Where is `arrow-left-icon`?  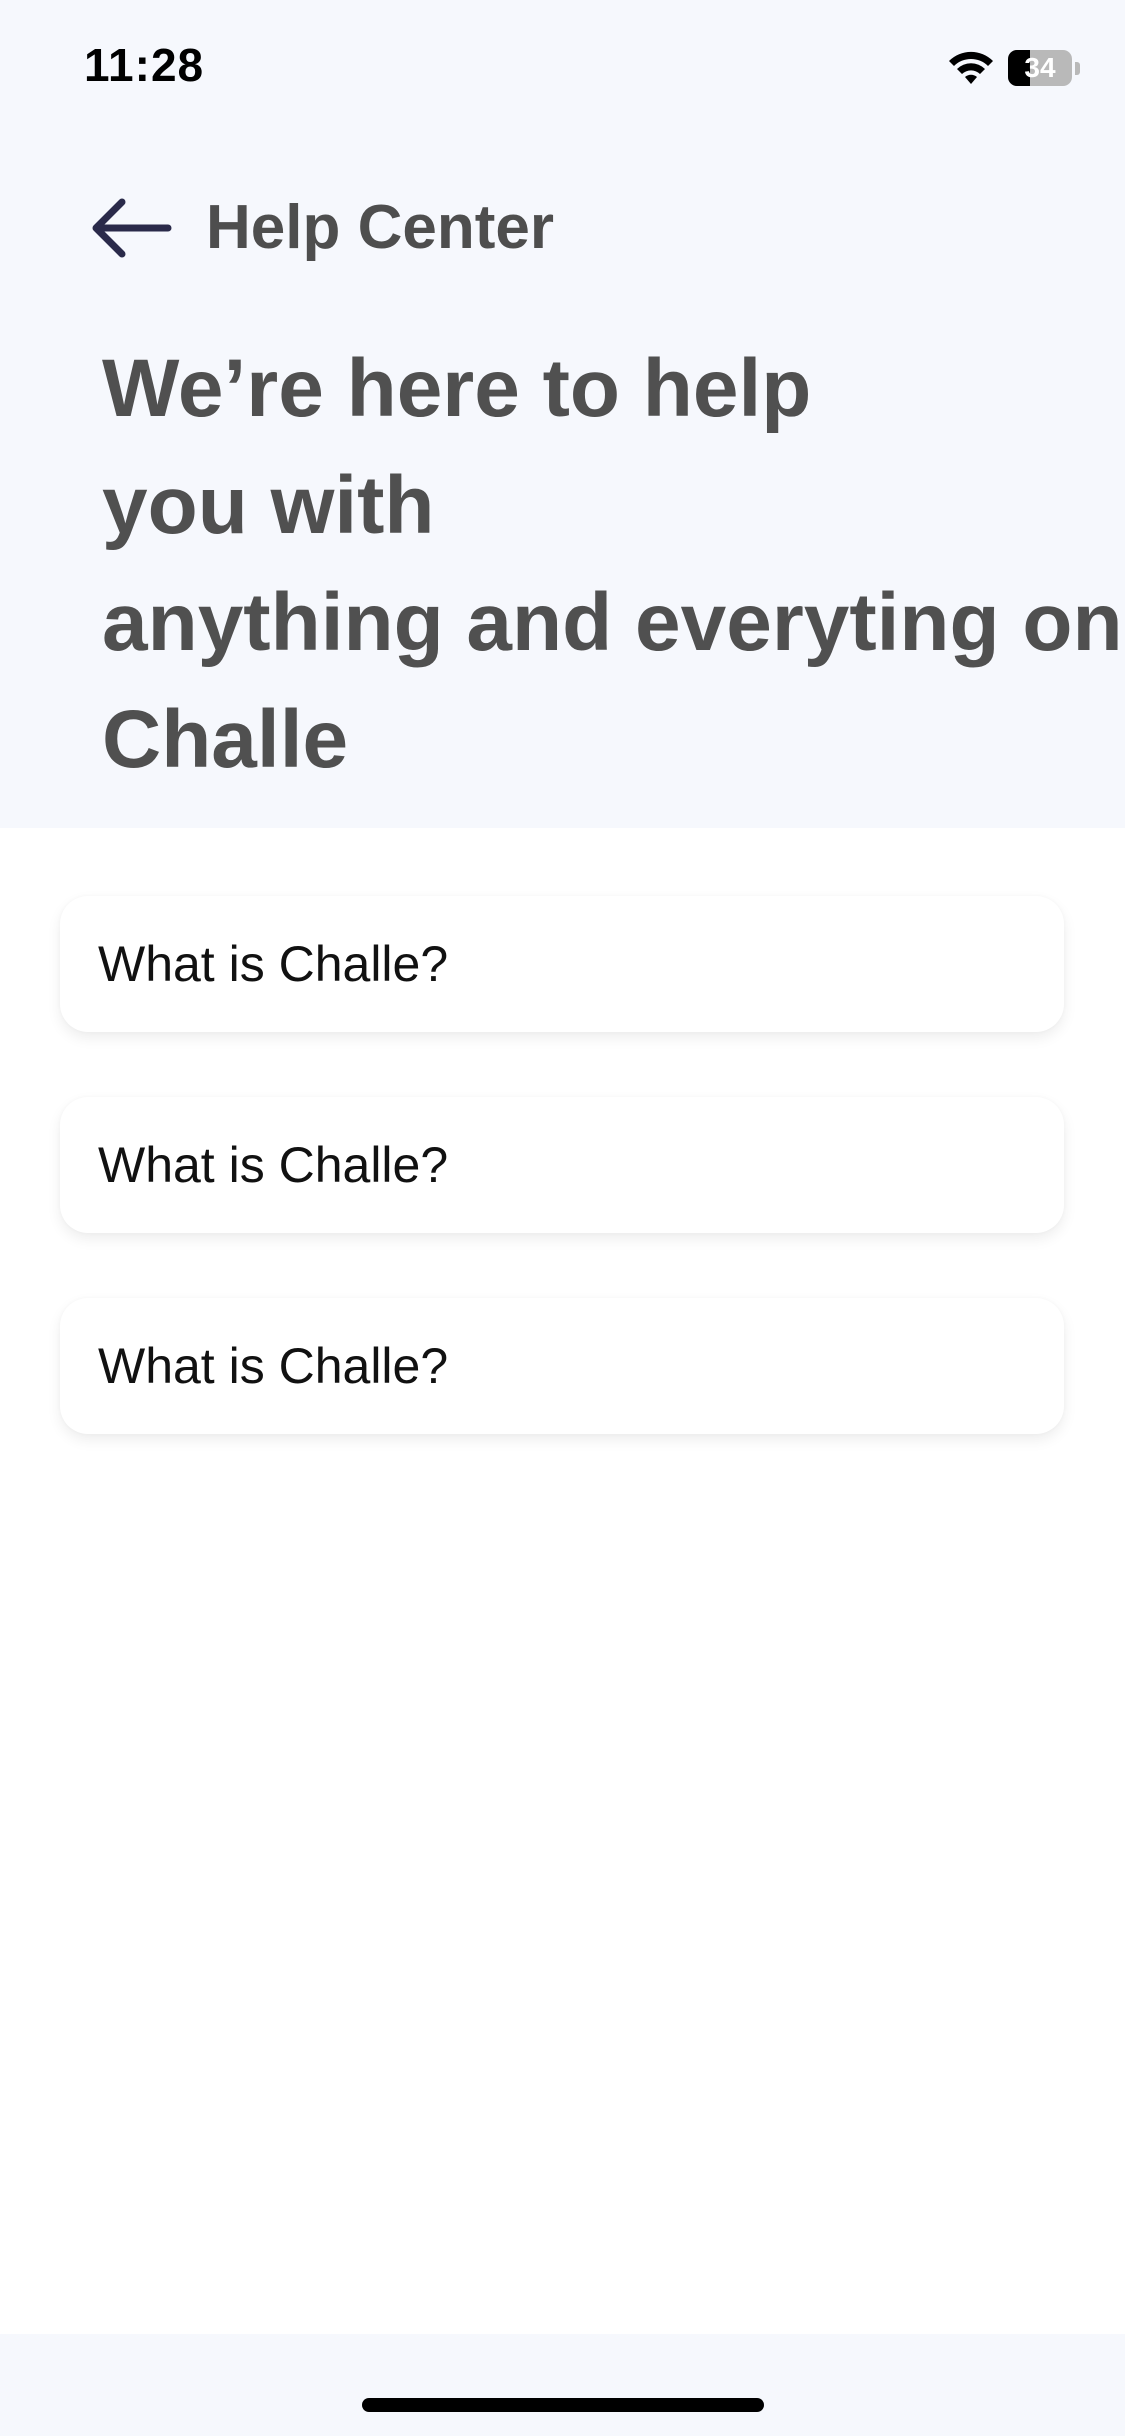
arrow-left-icon is located at coordinates (132, 228).